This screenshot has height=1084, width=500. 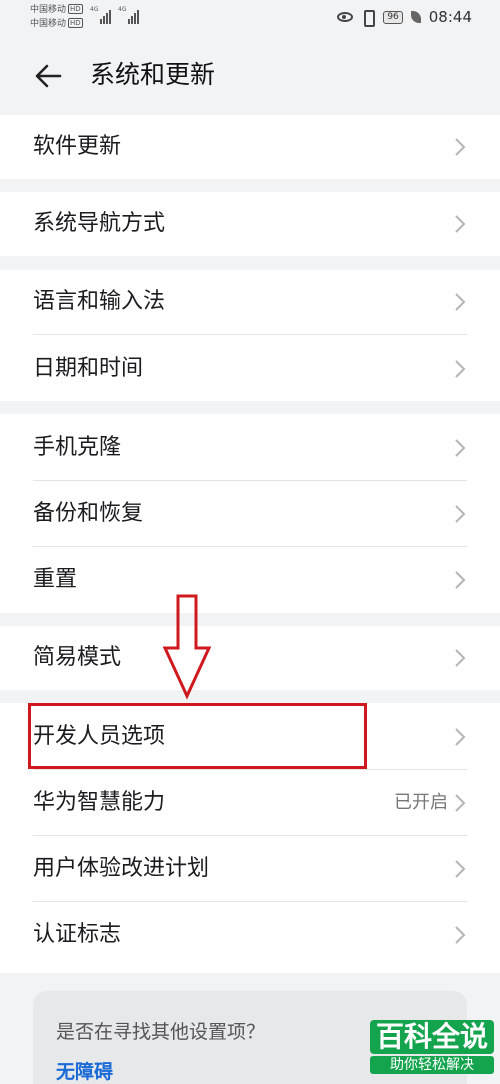 I want to click on power-saving-leaf-icon, so click(x=415, y=17).